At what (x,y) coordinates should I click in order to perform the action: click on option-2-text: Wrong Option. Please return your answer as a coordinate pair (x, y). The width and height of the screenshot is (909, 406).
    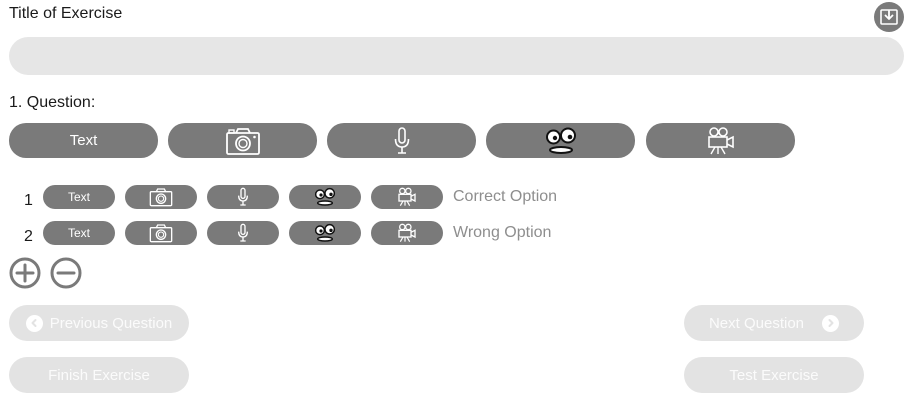
    Looking at the image, I should click on (502, 233).